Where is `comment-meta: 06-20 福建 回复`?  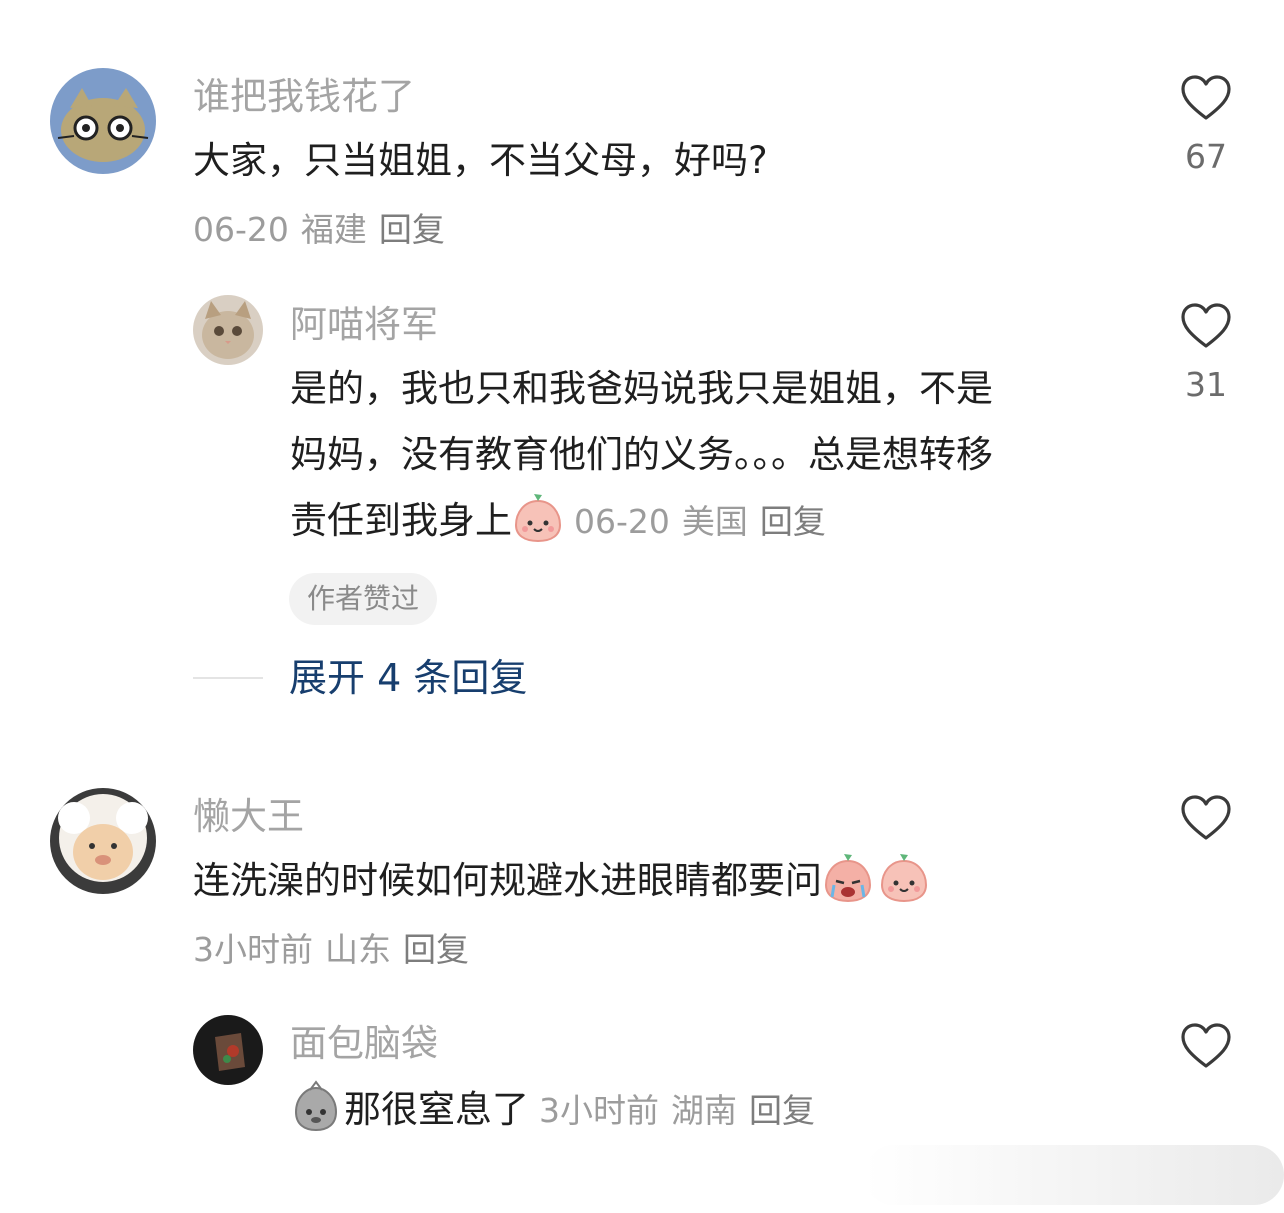
comment-meta: 06-20 福建 回复 is located at coordinates (325, 229).